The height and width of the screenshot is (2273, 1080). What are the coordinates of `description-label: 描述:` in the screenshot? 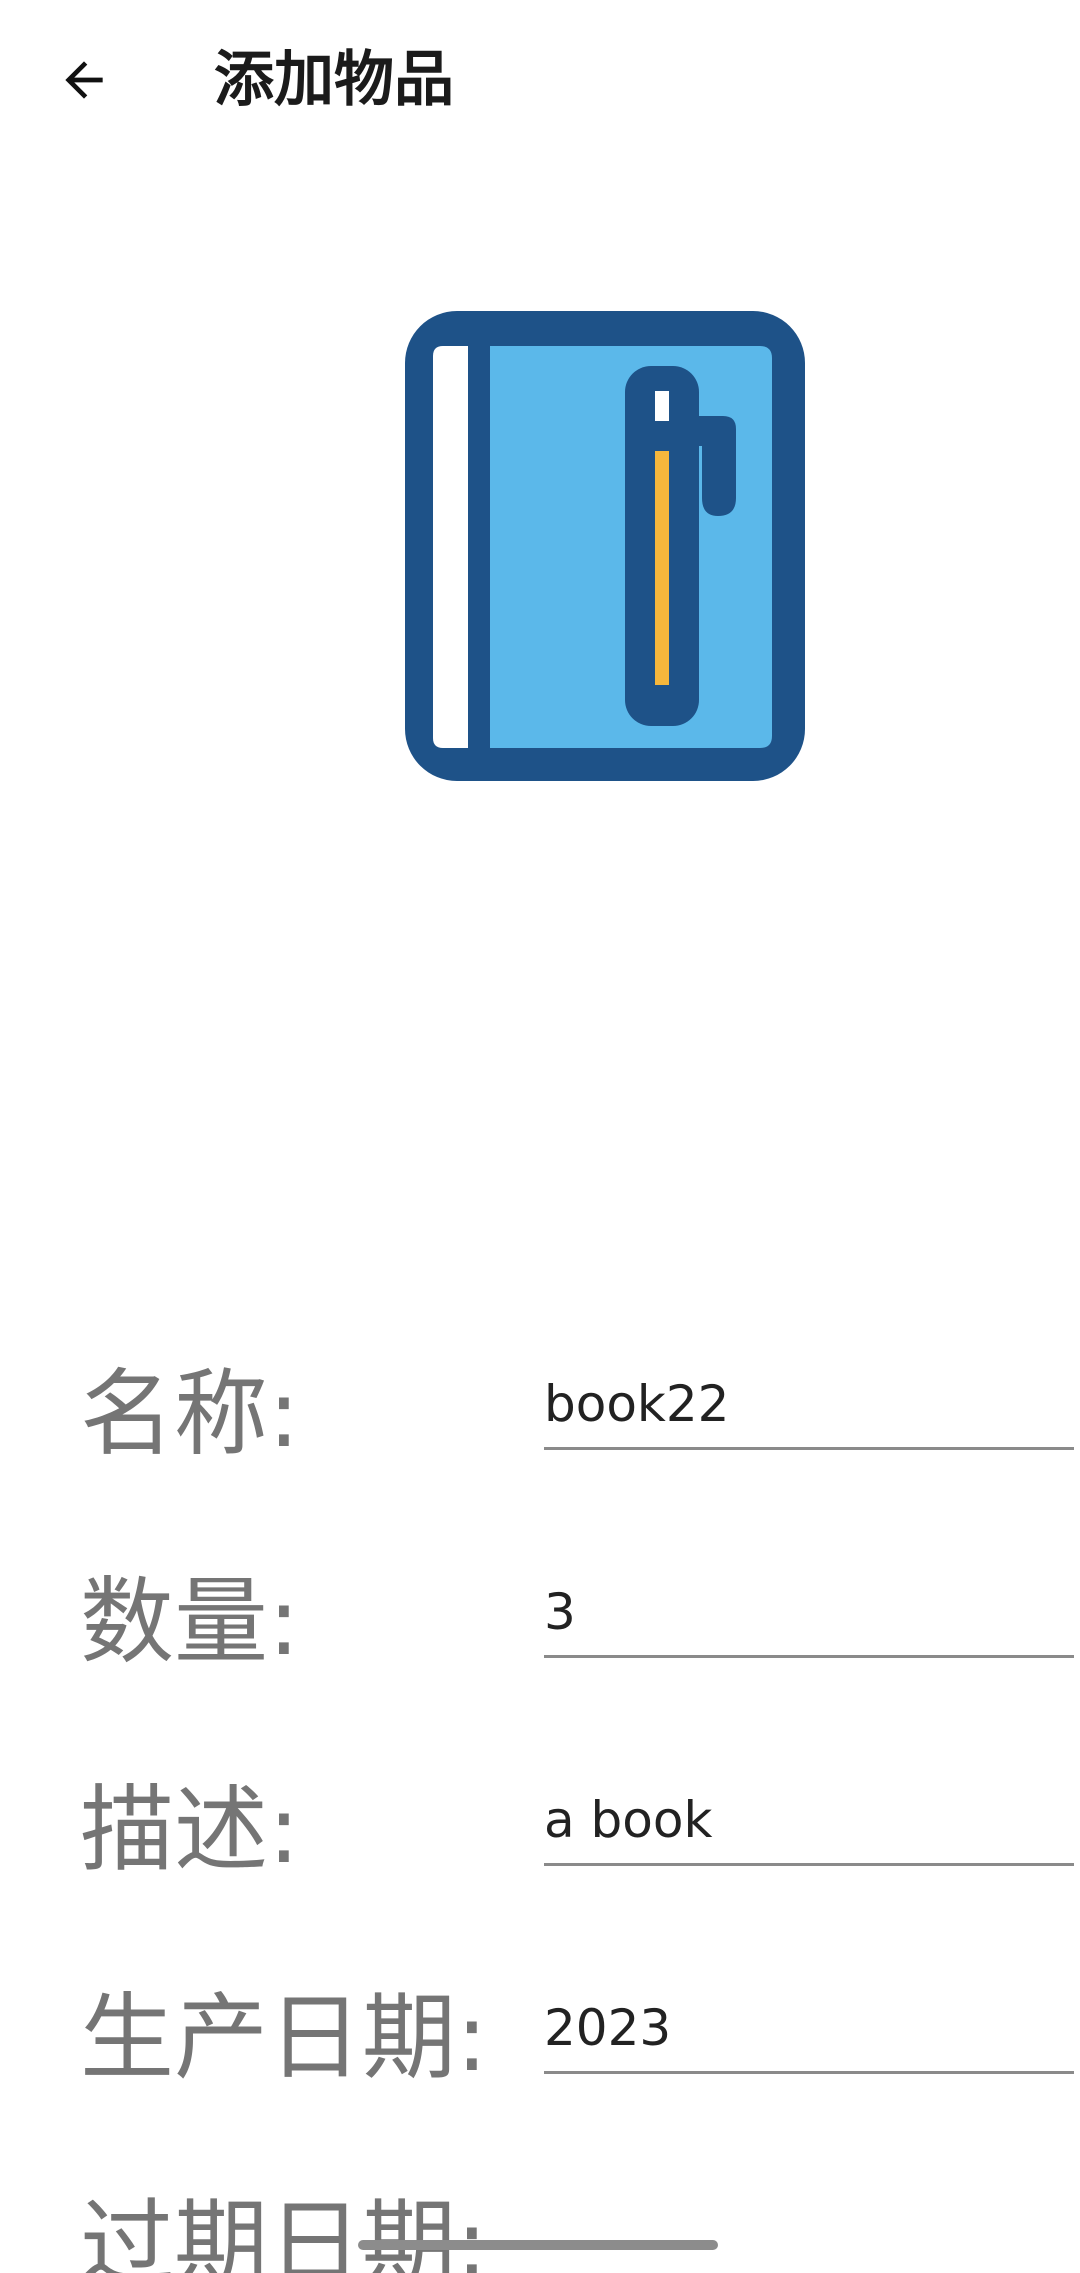 It's located at (190, 1830).